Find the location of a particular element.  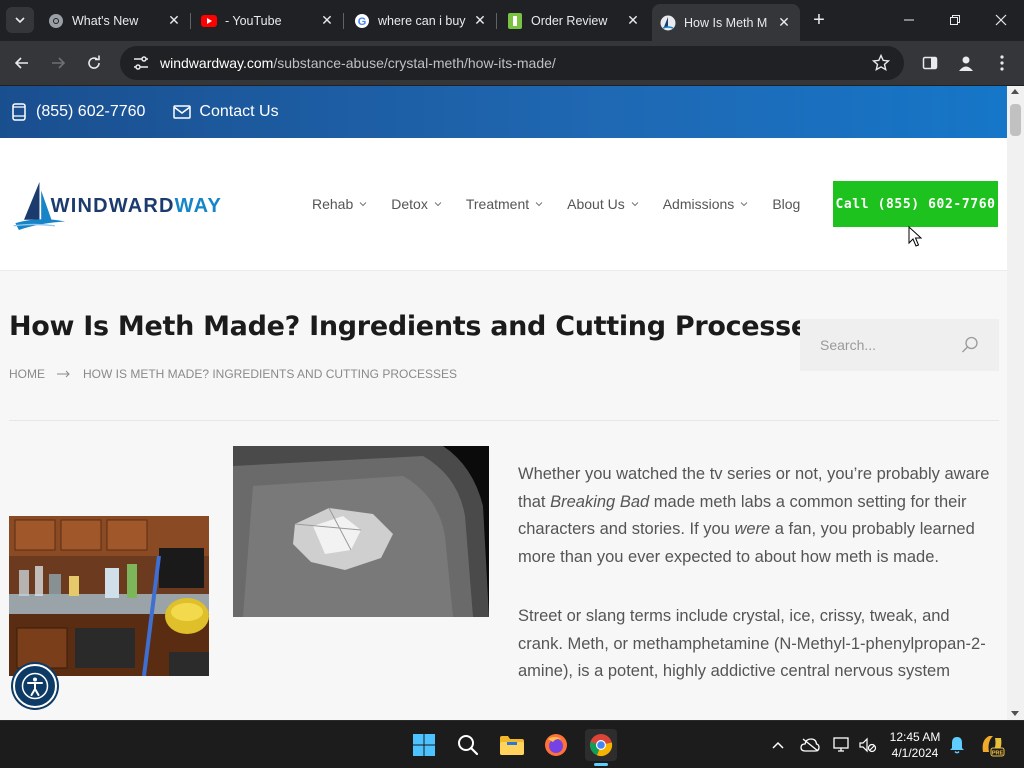

forward-button is located at coordinates (58, 63).